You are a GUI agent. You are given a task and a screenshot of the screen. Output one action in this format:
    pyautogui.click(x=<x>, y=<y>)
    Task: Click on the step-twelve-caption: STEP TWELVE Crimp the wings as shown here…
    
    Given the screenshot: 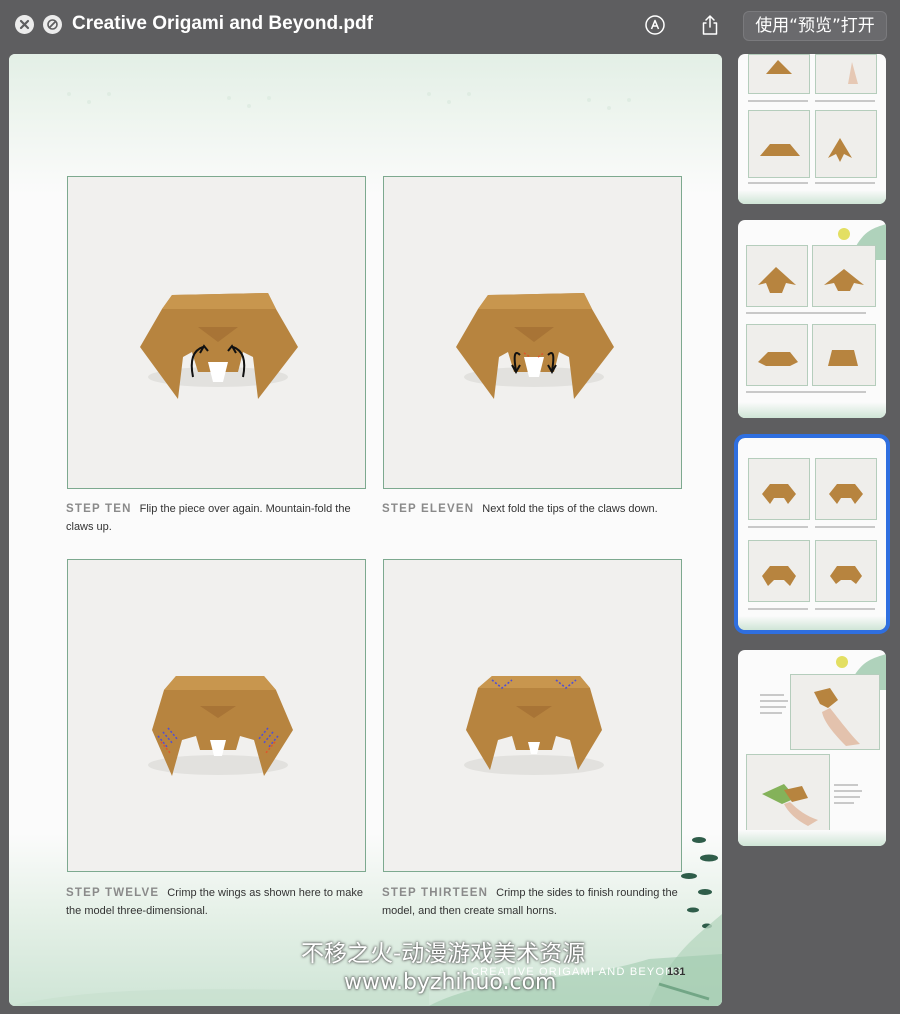 What is the action you would take?
    pyautogui.click(x=221, y=902)
    